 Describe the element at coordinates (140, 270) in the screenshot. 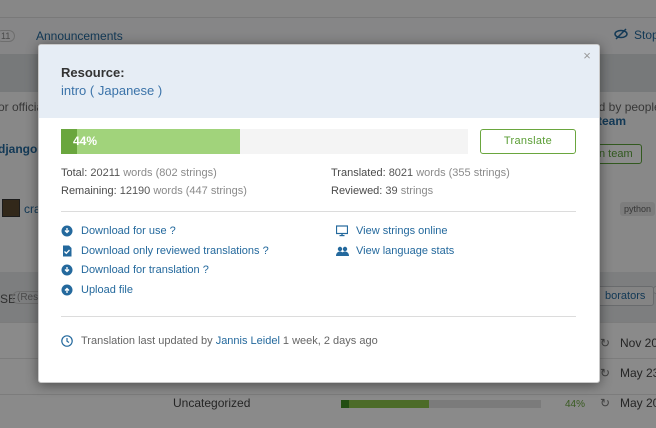

I see `download-for-translation-label: Download for translation` at that location.